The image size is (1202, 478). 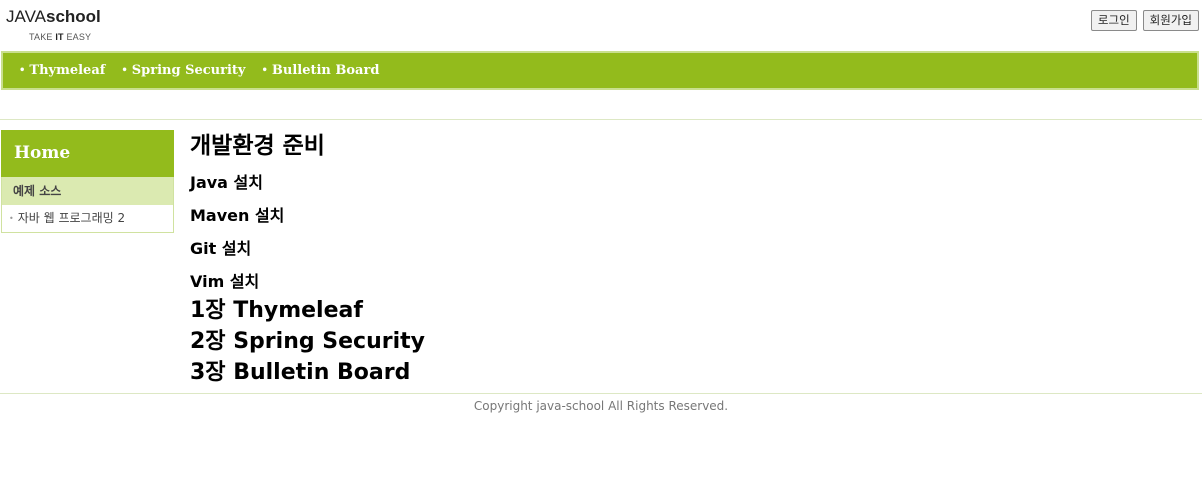 I want to click on sidebar-item-label: 자바 웹 프로그래밍 2, so click(x=71, y=218).